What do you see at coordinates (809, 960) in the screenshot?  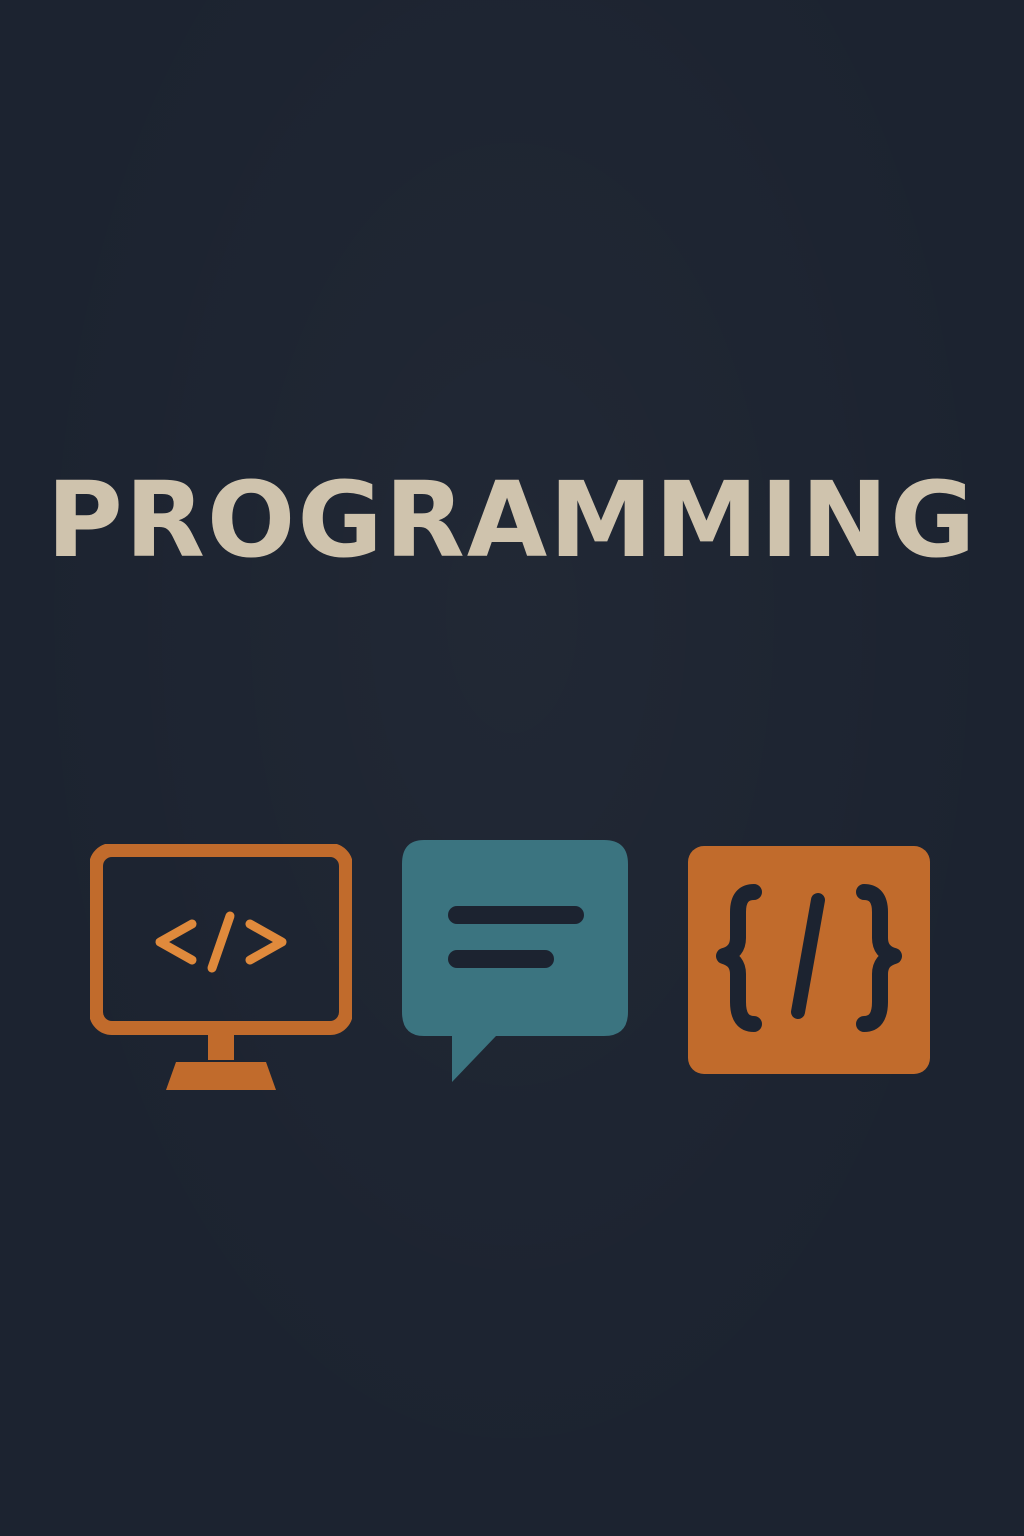 I see `code-braces-icon` at bounding box center [809, 960].